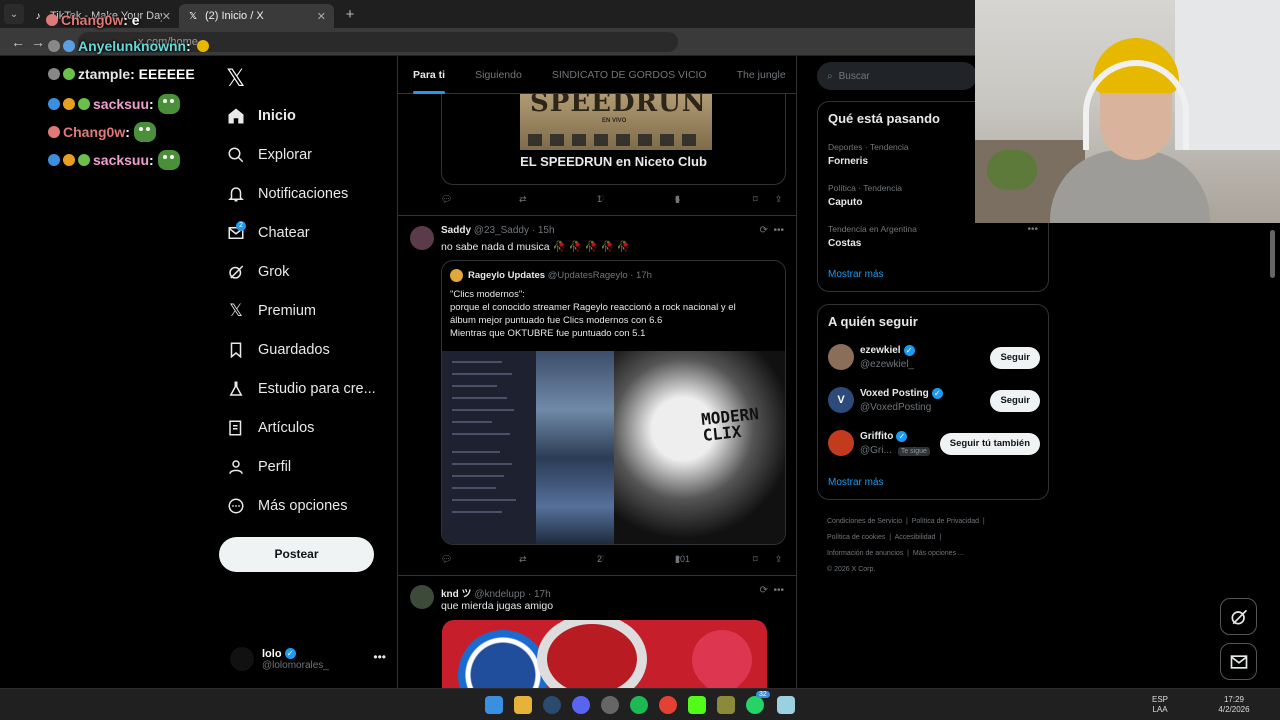 The image size is (1280, 720). Describe the element at coordinates (261, 116) in the screenshot. I see `nav-item-inicio: Inicio` at that location.